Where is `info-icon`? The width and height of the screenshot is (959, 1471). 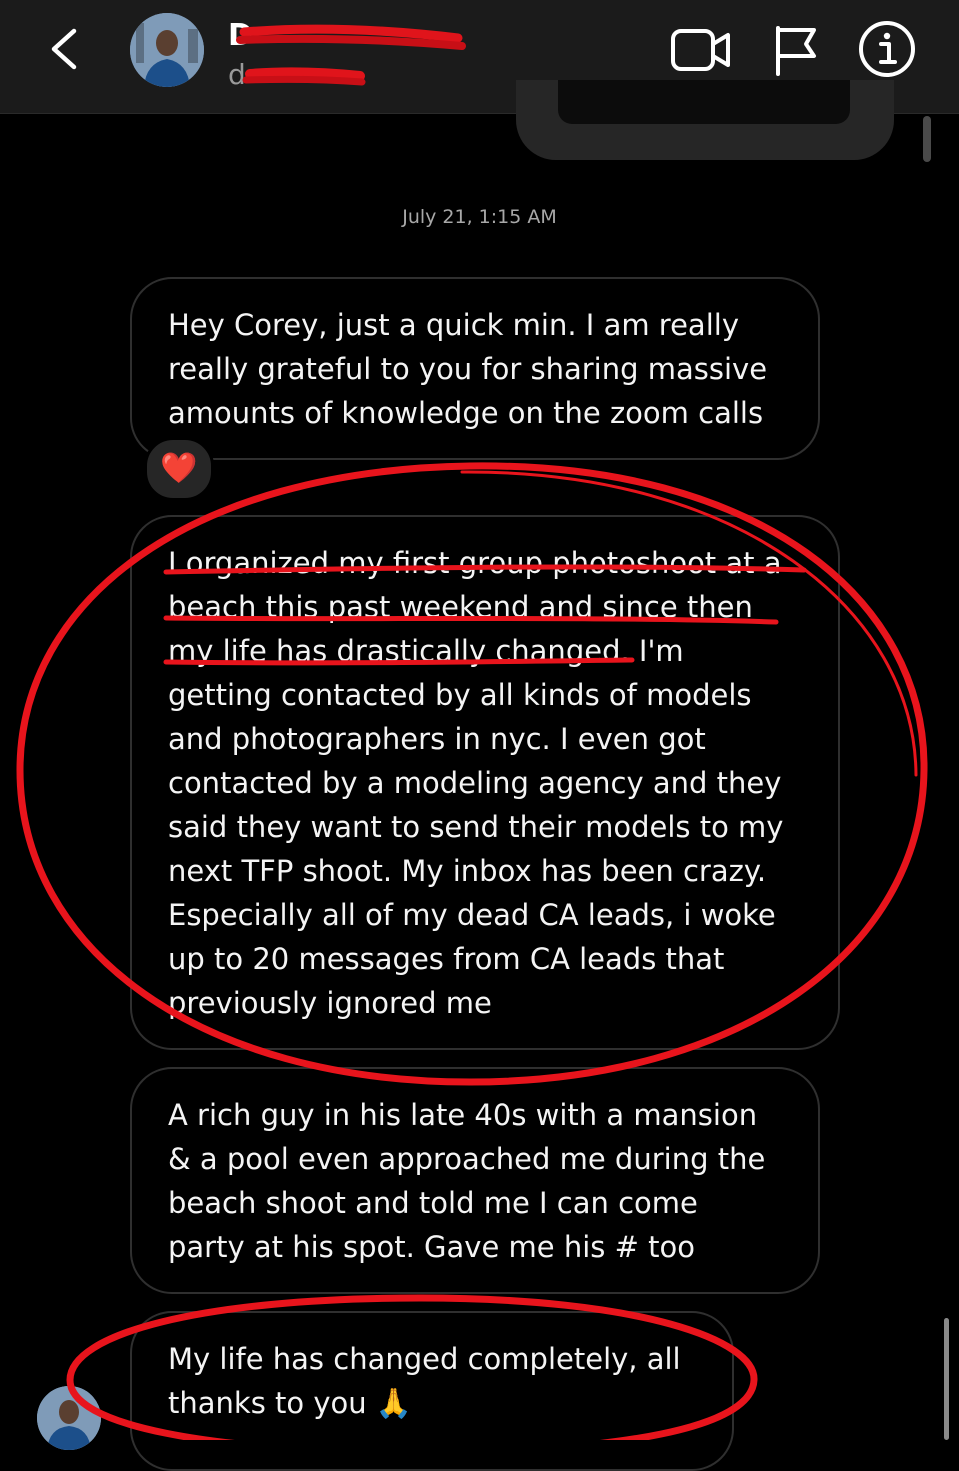
info-icon is located at coordinates (887, 49).